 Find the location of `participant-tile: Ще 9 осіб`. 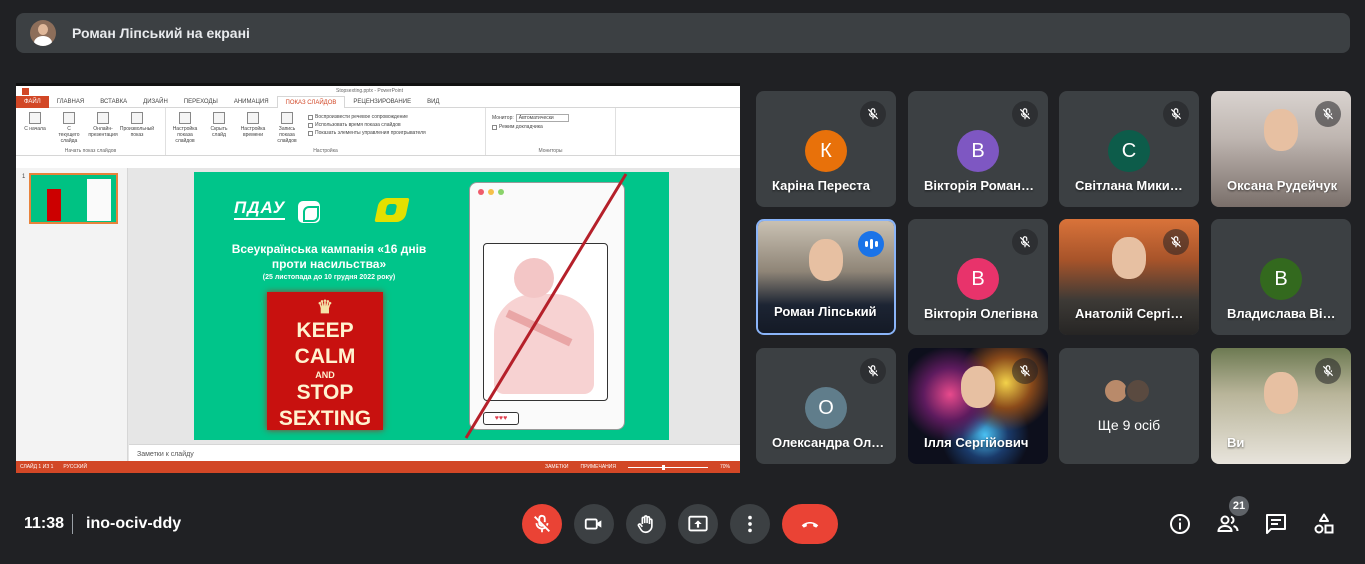

participant-tile: Ще 9 осіб is located at coordinates (1129, 406).